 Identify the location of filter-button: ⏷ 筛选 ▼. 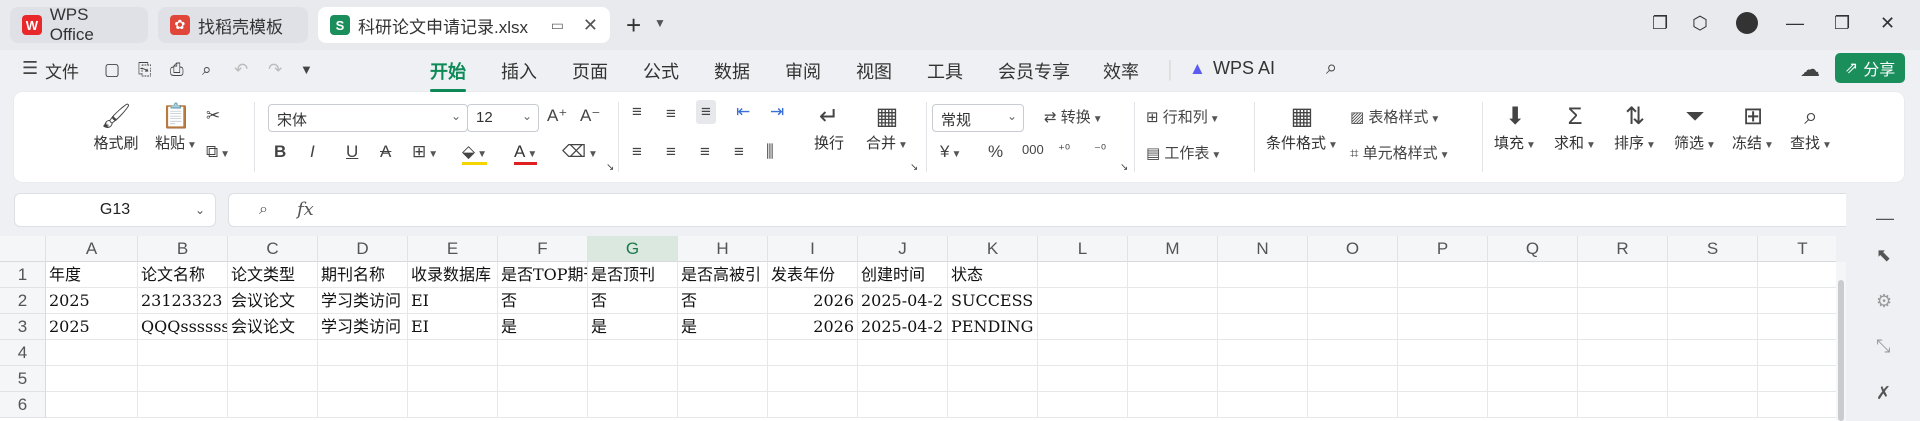
(1695, 127).